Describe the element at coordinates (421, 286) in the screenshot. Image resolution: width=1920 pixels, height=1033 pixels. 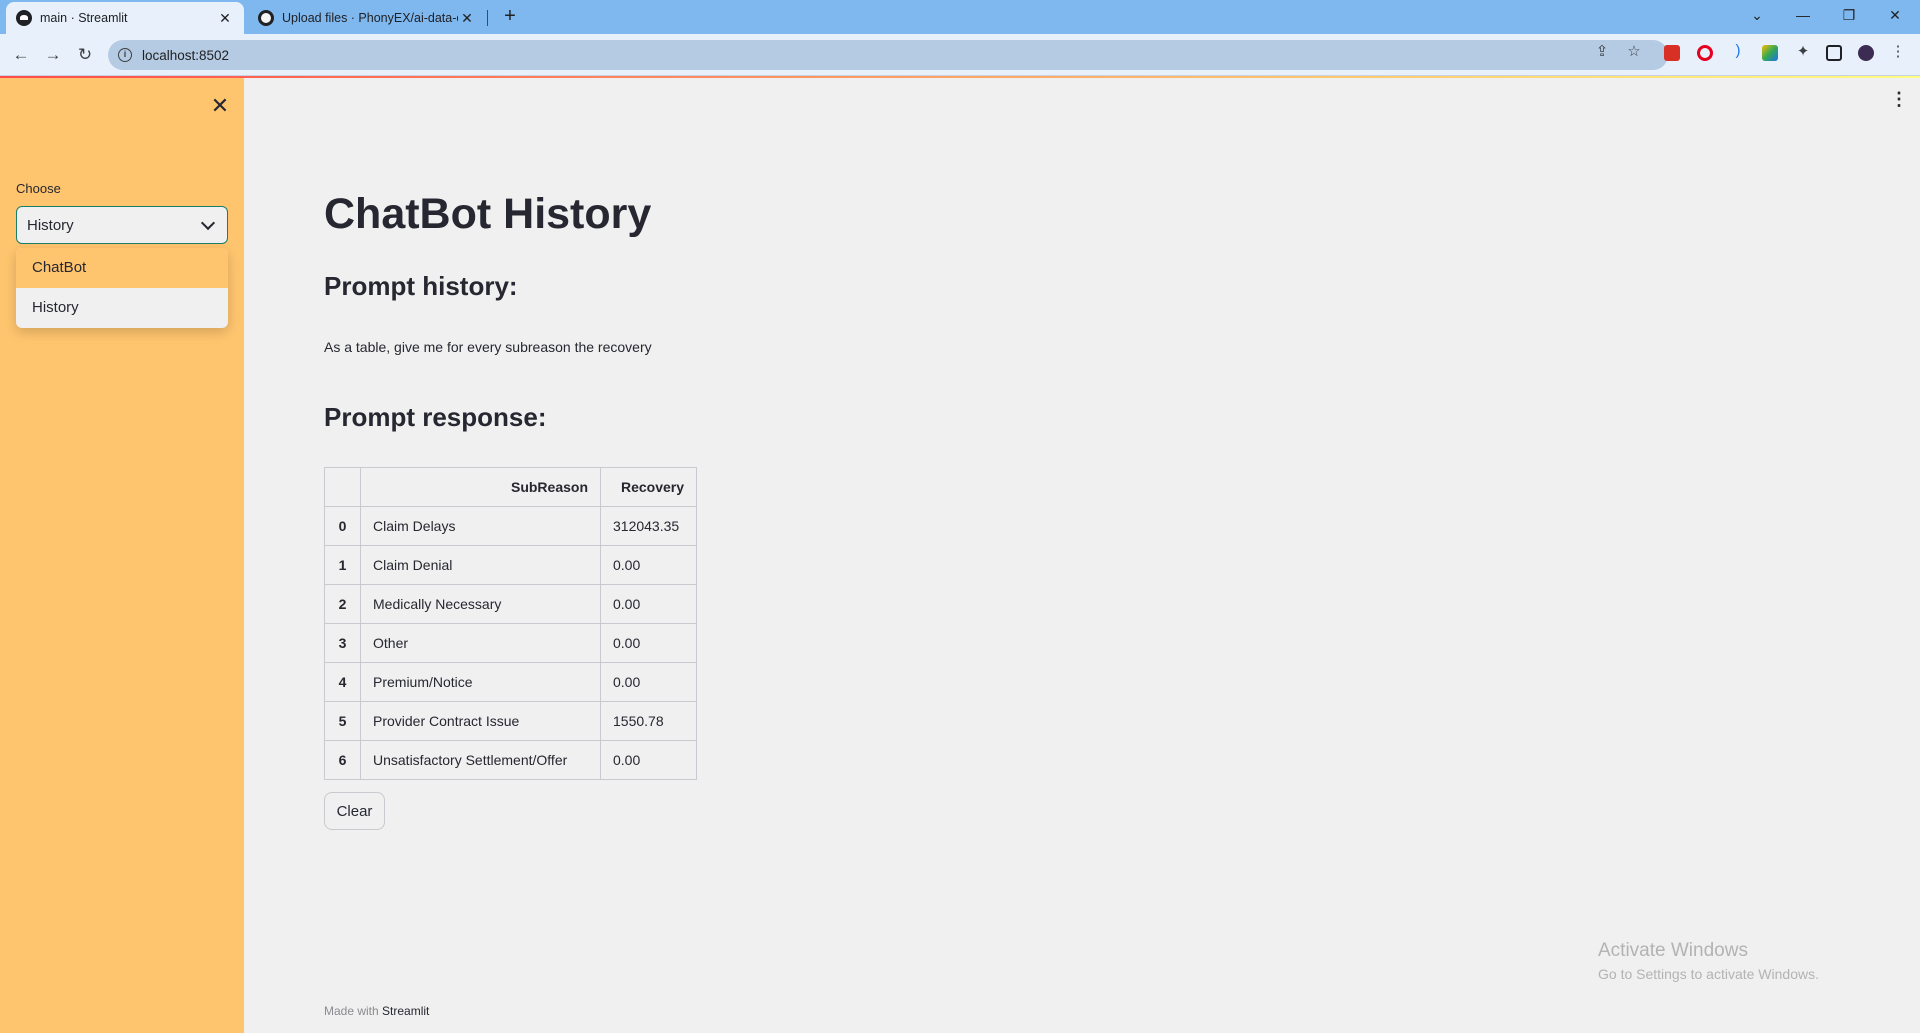
I see `prompt-history-heading: Prompt history:` at that location.